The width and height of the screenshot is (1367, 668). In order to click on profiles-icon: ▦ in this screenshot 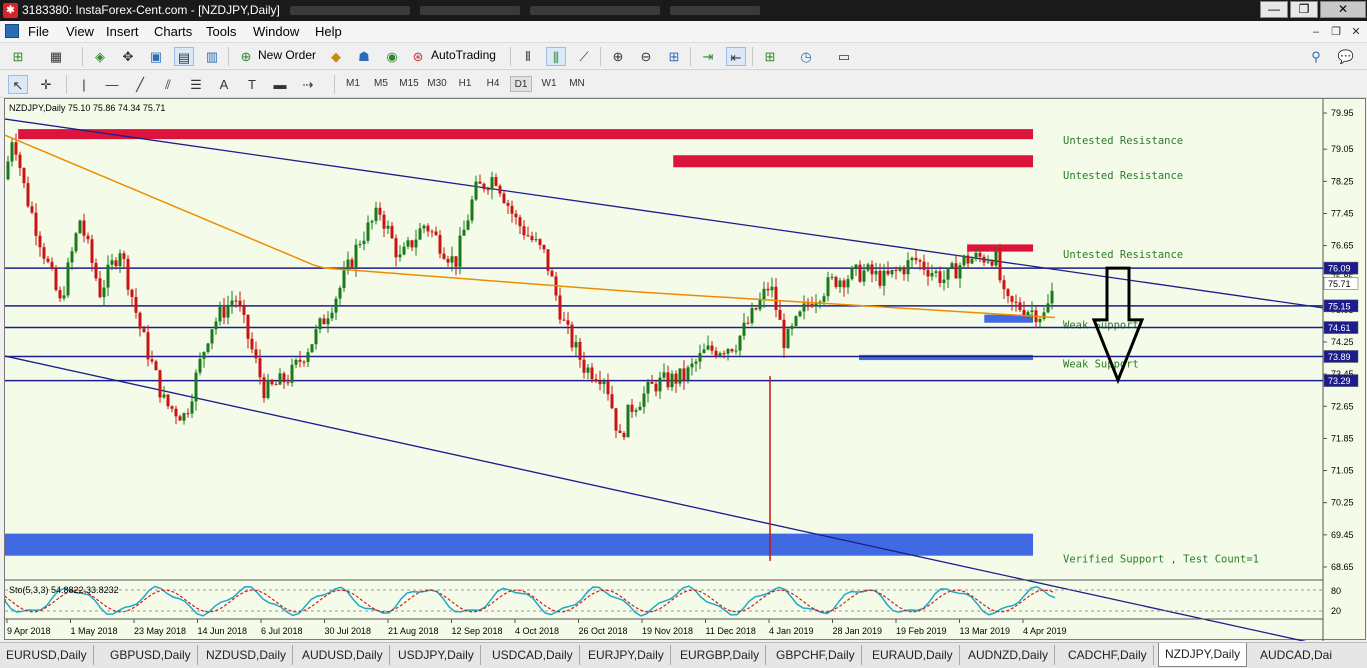, I will do `click(56, 56)`.